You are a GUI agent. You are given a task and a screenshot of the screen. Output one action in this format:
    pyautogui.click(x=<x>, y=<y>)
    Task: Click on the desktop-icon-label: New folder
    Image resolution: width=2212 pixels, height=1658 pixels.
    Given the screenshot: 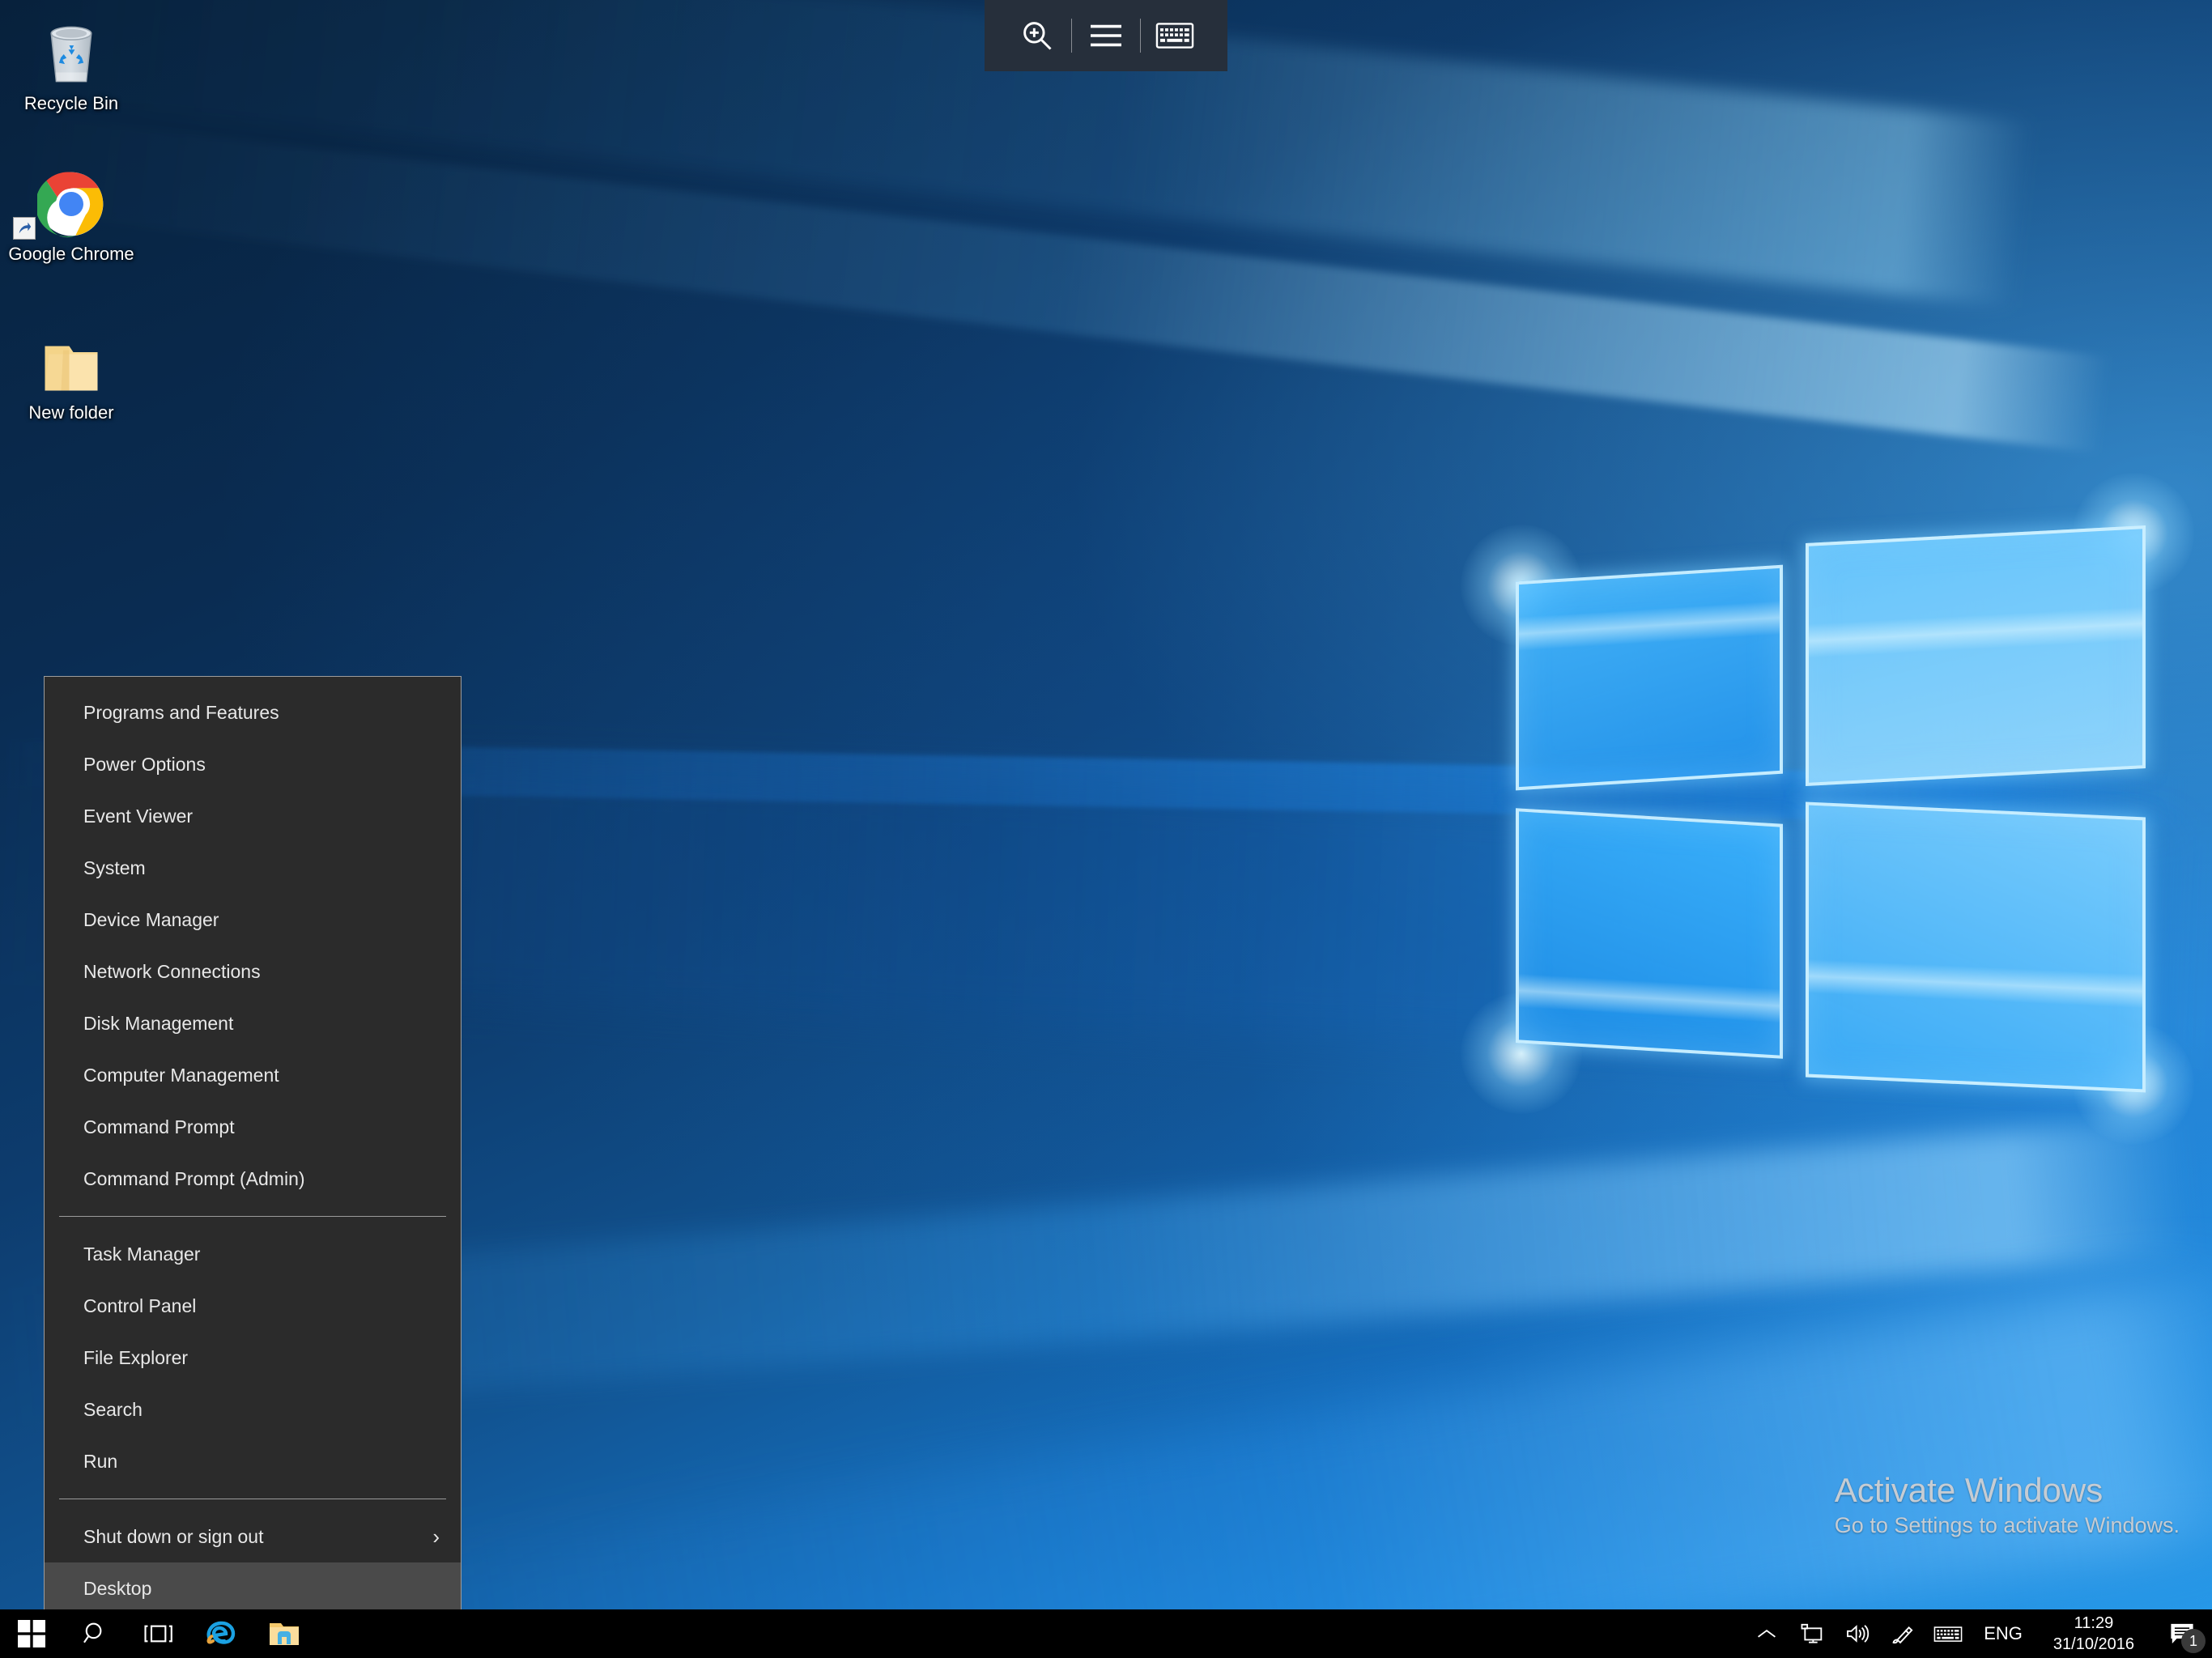 What is the action you would take?
    pyautogui.click(x=71, y=412)
    